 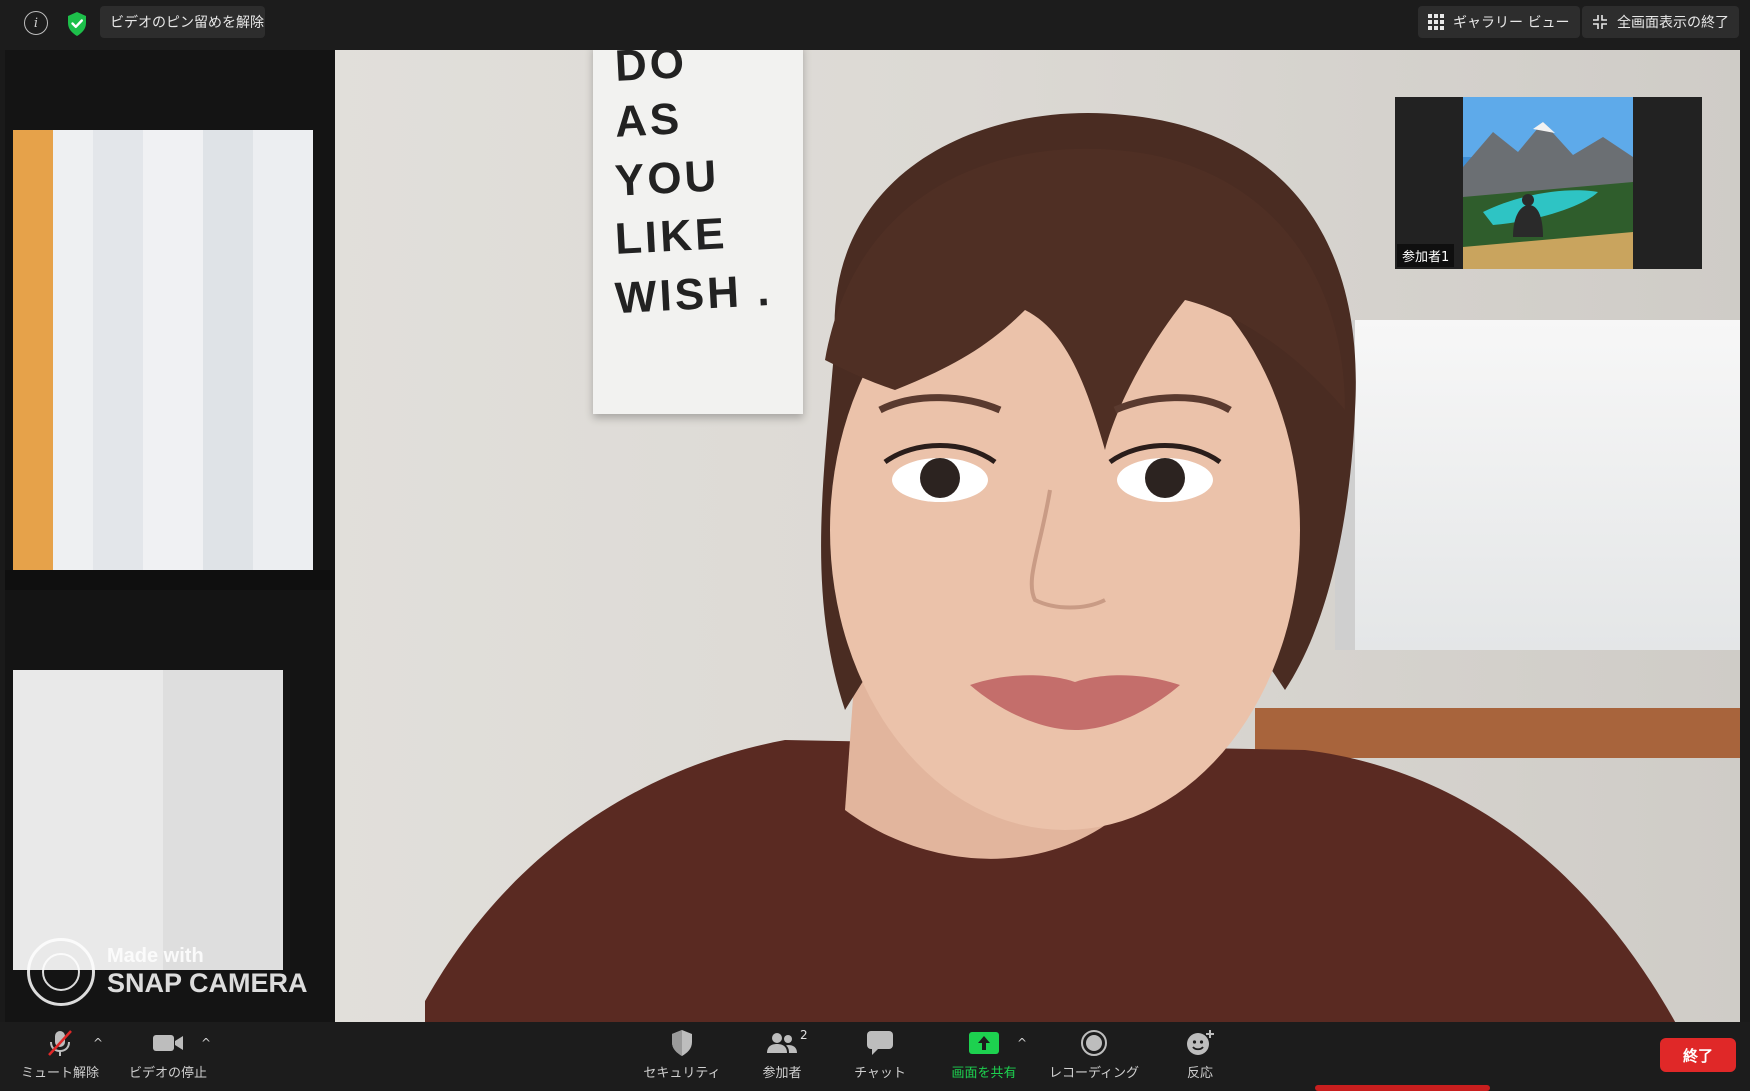 What do you see at coordinates (1698, 1055) in the screenshot?
I see `end-meeting-button: 終了` at bounding box center [1698, 1055].